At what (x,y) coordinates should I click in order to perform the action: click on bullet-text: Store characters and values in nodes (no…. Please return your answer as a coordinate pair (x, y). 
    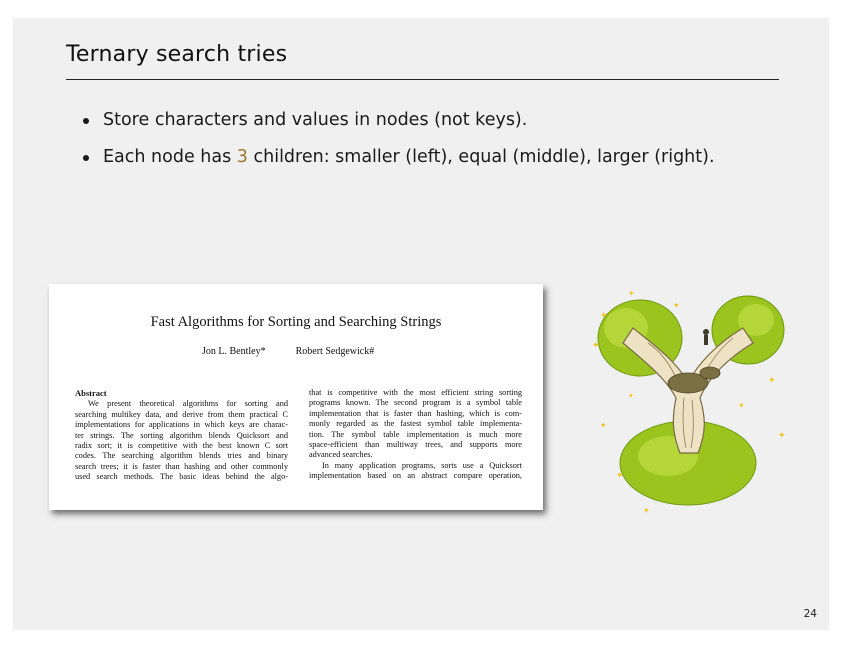
    Looking at the image, I should click on (315, 120).